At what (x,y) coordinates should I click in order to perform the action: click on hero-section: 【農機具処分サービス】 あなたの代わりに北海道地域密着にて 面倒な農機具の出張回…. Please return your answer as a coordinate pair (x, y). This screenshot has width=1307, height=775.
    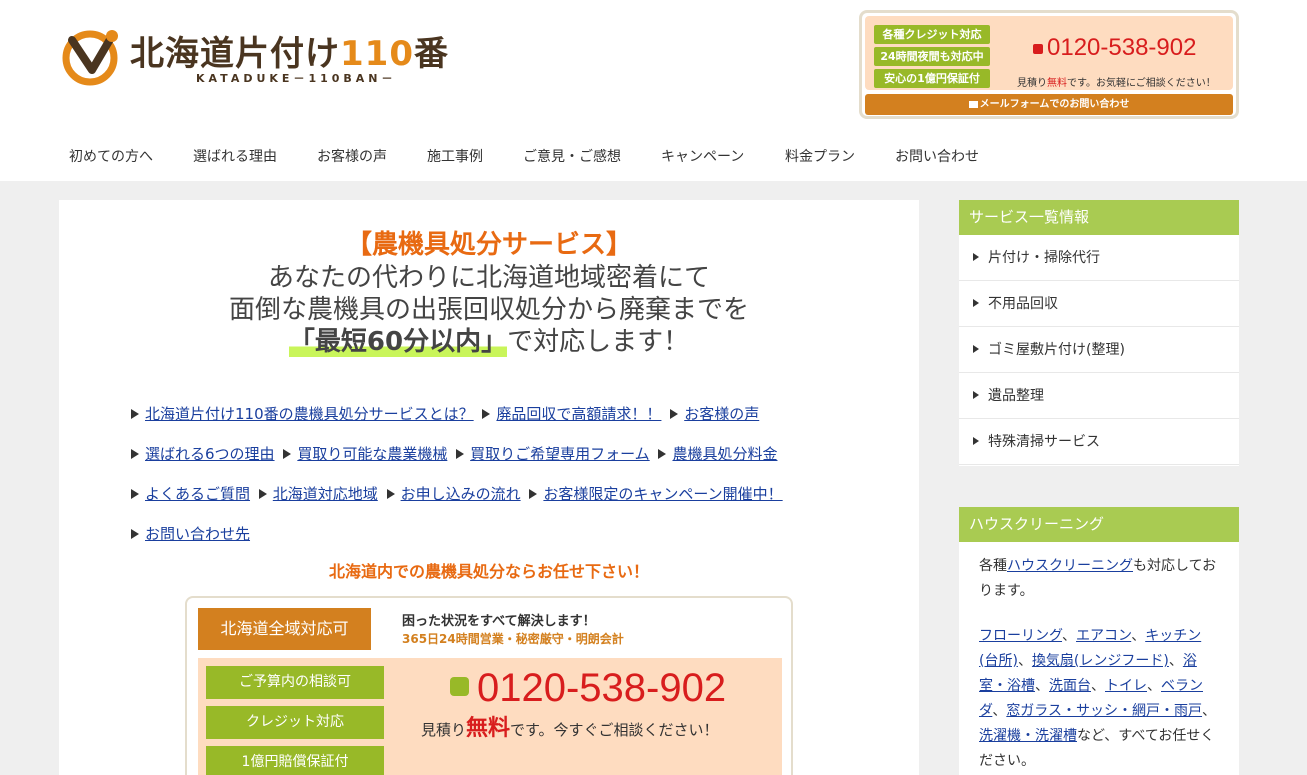
    Looking at the image, I should click on (489, 293).